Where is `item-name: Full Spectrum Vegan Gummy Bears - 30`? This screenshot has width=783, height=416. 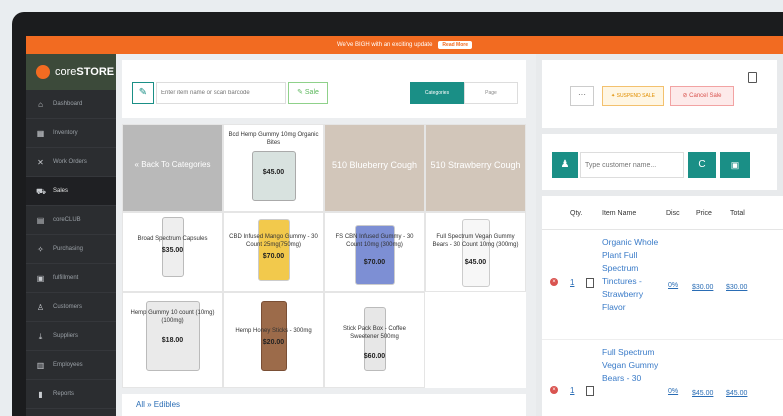 item-name: Full Spectrum Vegan Gummy Bears - 30 is located at coordinates (631, 365).